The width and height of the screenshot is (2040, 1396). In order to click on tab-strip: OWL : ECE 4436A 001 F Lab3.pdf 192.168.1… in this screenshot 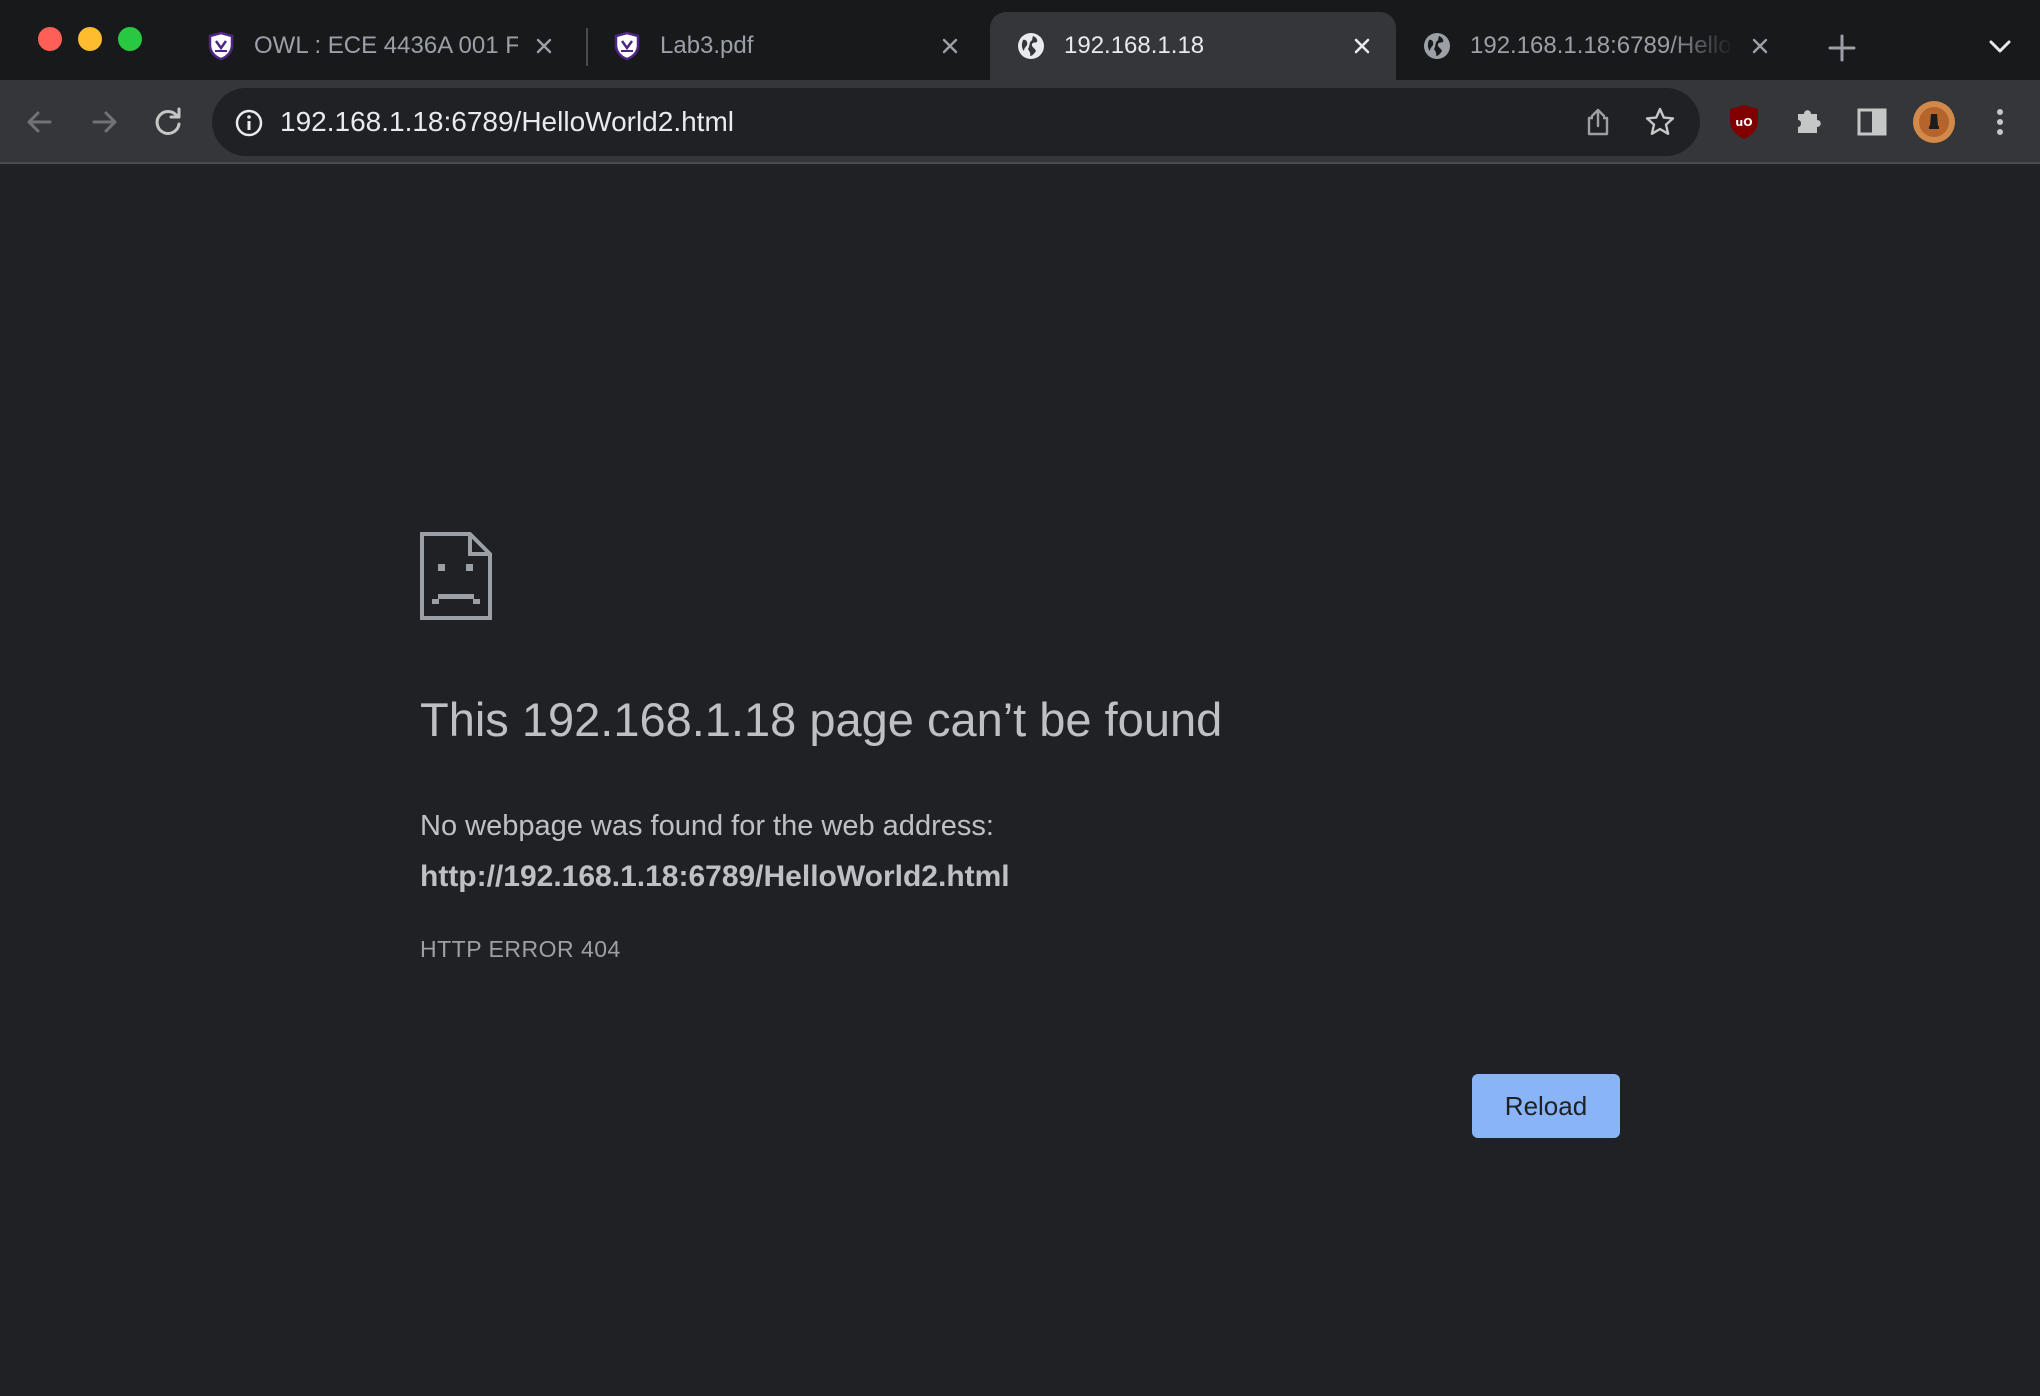, I will do `click(1020, 40)`.